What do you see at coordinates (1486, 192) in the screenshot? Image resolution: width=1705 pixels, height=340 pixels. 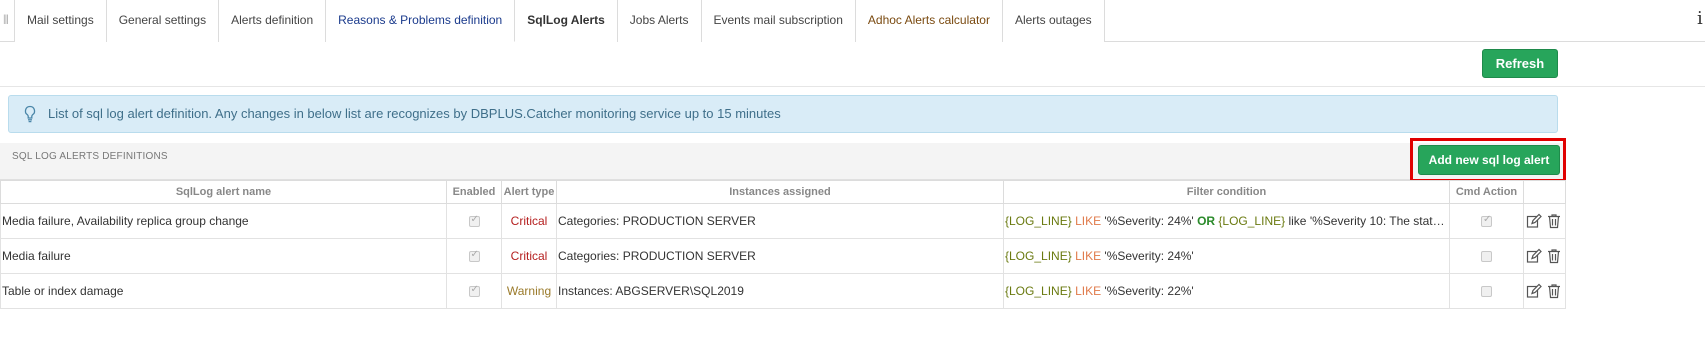 I see `col-header-cmd: Cmd Action` at bounding box center [1486, 192].